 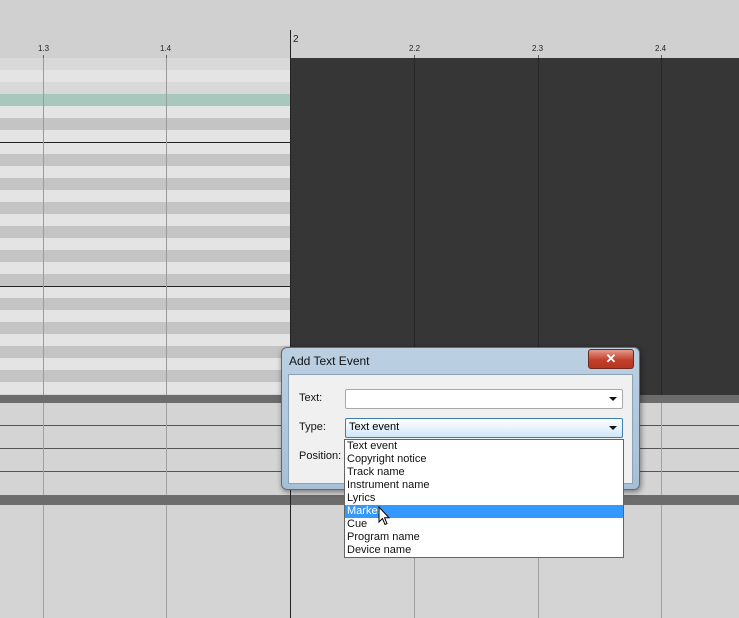 What do you see at coordinates (320, 456) in the screenshot?
I see `position-label: Position:` at bounding box center [320, 456].